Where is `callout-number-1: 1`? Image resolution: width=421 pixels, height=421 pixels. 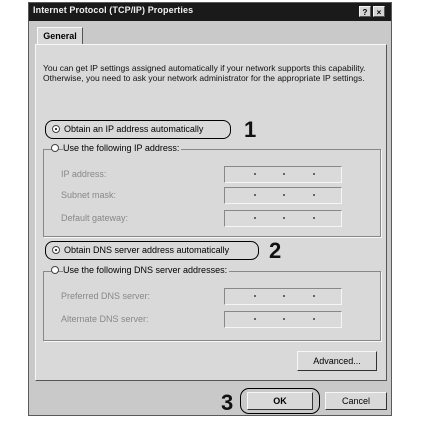 callout-number-1: 1 is located at coordinates (250, 129).